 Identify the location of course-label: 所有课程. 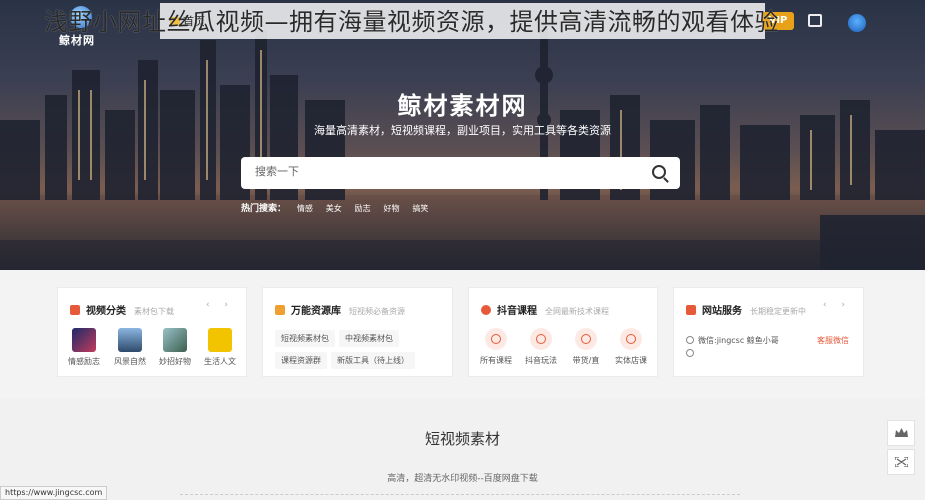
(496, 360).